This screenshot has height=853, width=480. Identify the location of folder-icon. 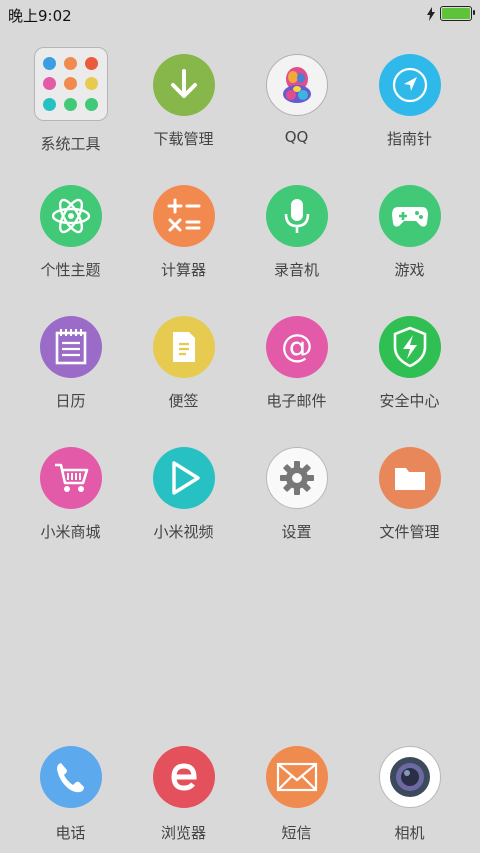
(70, 84).